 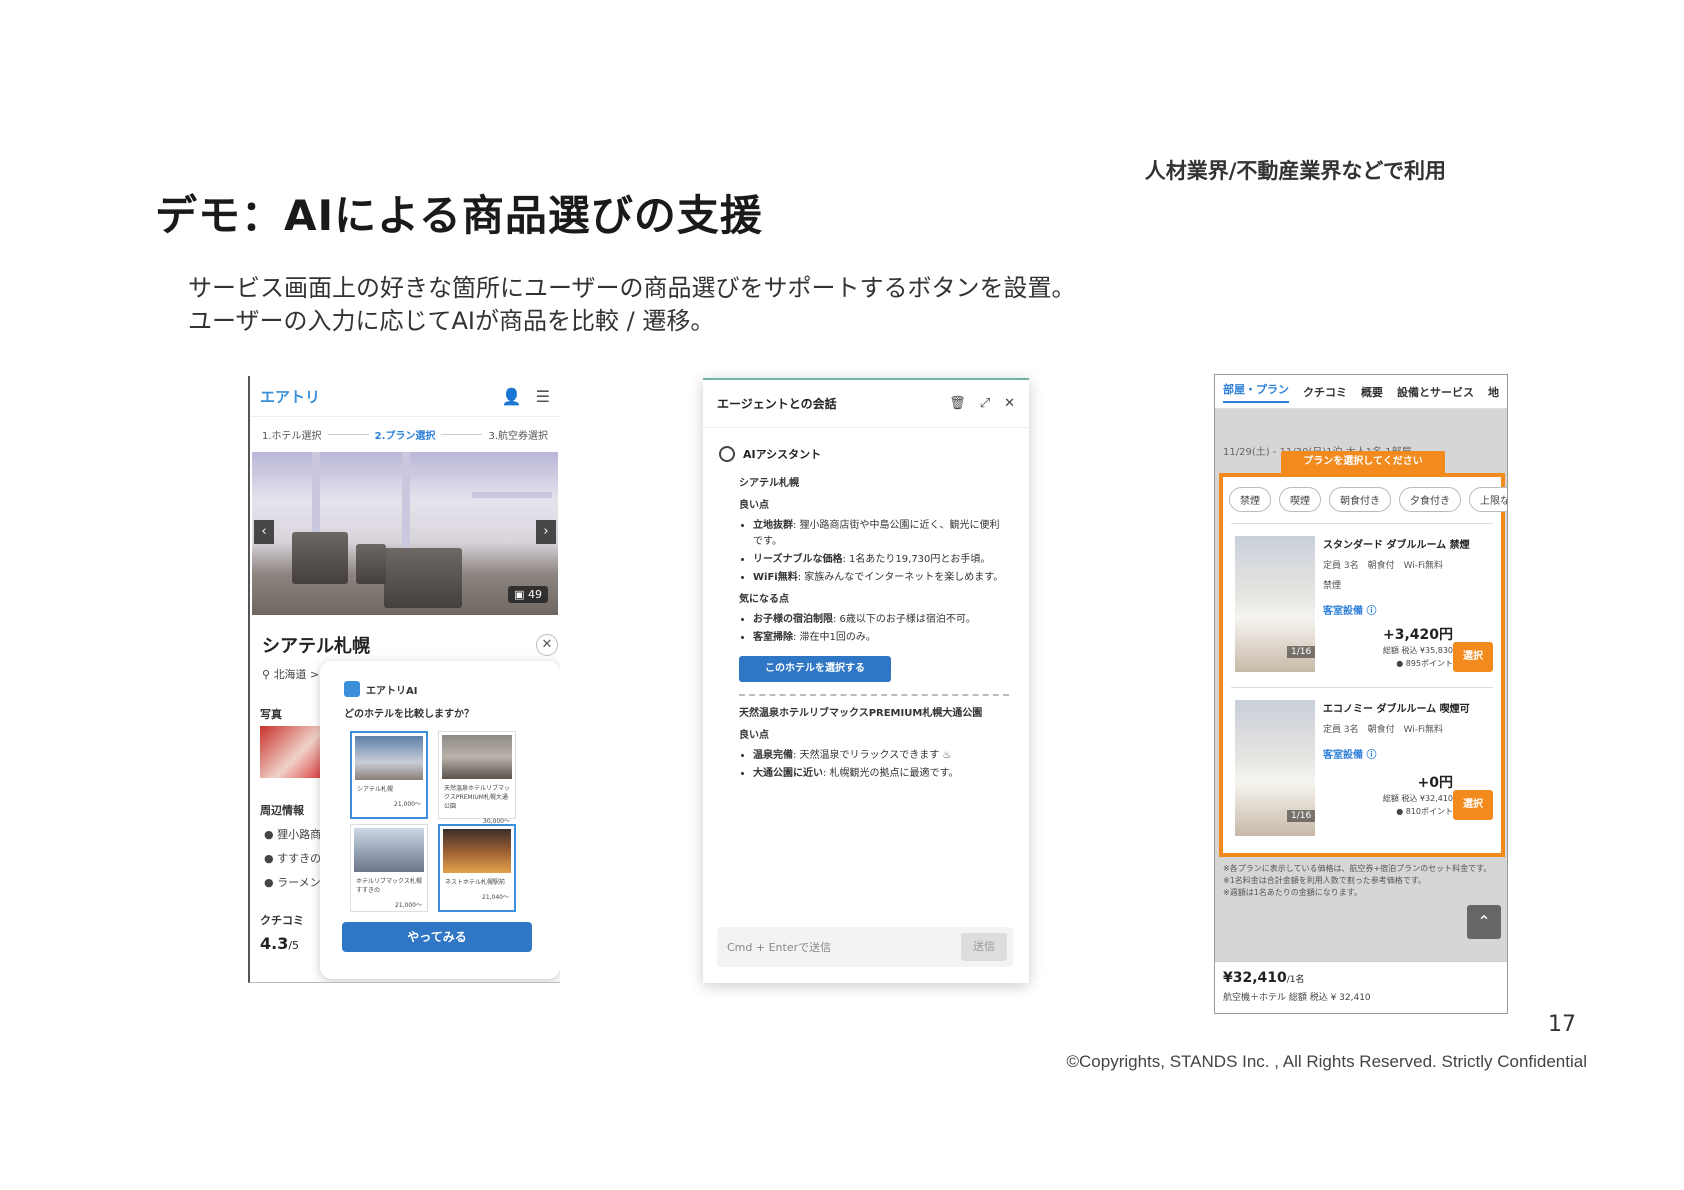 What do you see at coordinates (1493, 392) in the screenshot?
I see `tab-map: 地` at bounding box center [1493, 392].